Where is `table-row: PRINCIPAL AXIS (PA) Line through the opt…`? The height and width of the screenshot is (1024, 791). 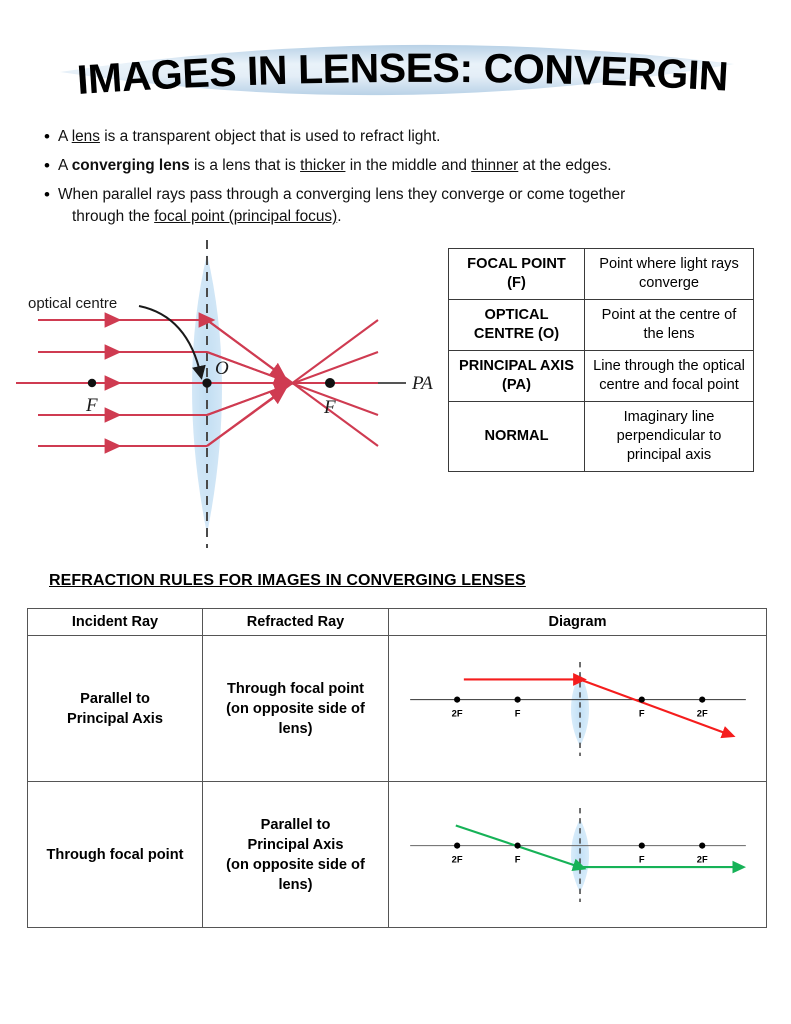
table-row: PRINCIPAL AXIS (PA) Line through the opt… is located at coordinates (601, 376).